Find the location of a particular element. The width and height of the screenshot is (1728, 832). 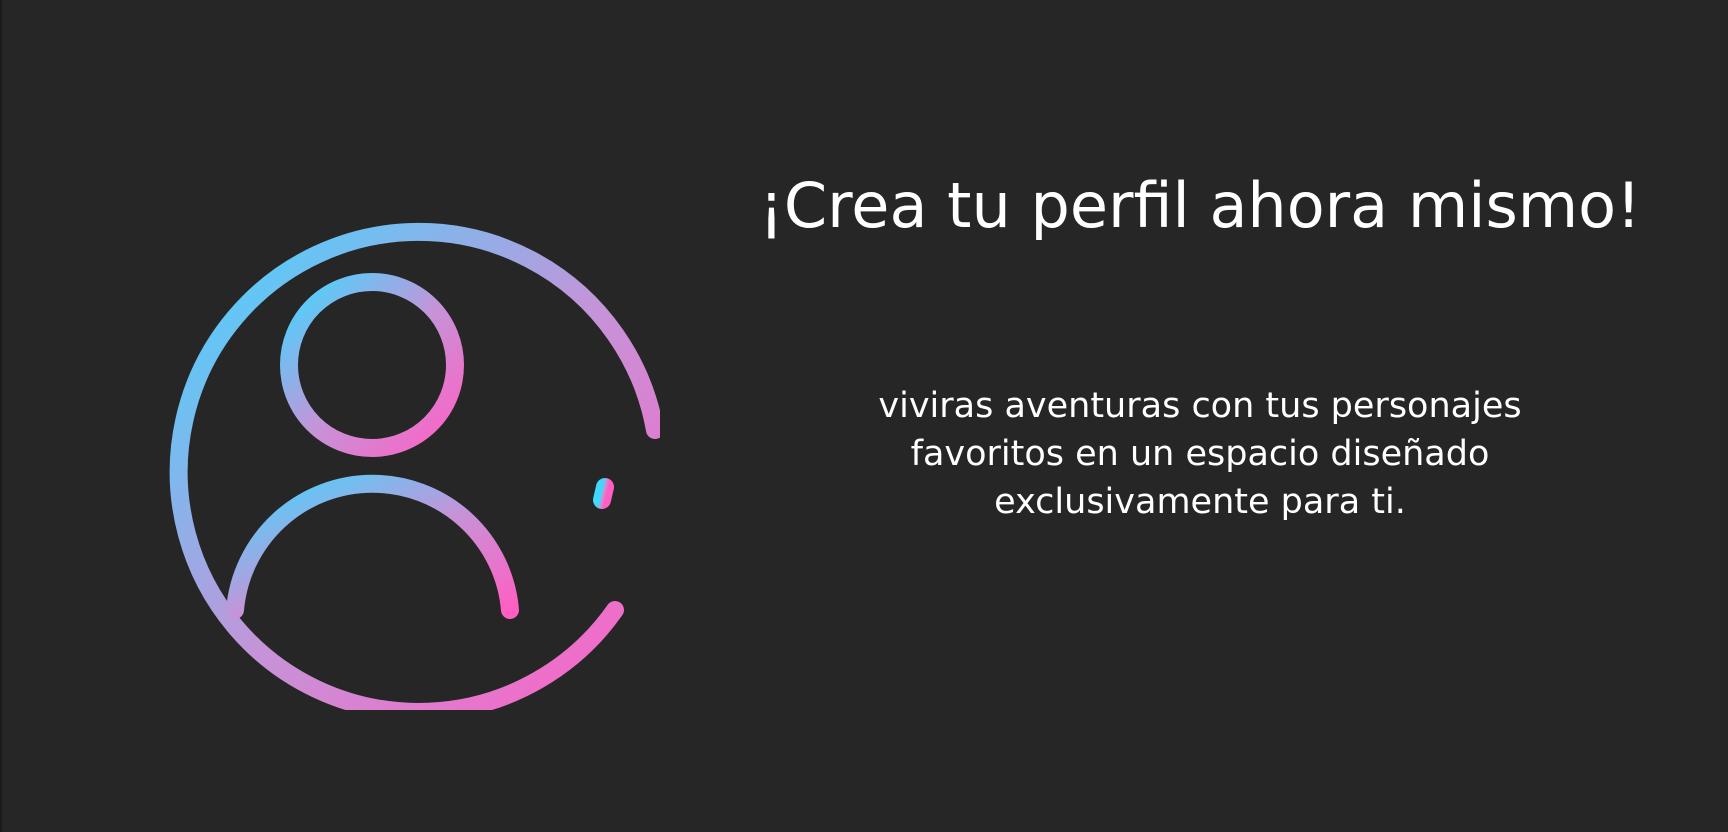

page-title: ¡Crea tu perfil ahora mismo! is located at coordinates (1200, 205).